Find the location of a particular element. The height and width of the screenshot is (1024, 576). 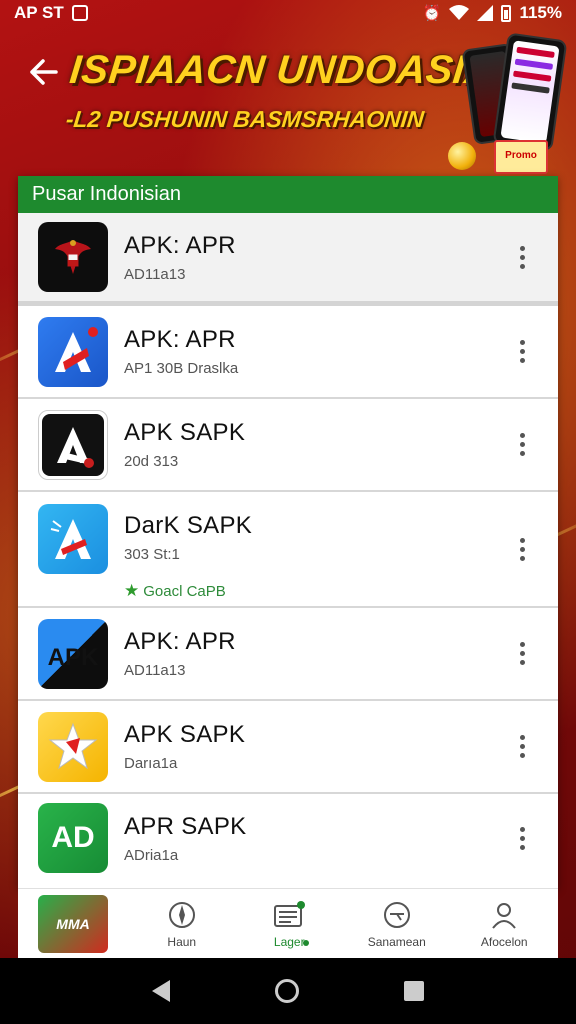

system-home-icon is located at coordinates (286, 991).